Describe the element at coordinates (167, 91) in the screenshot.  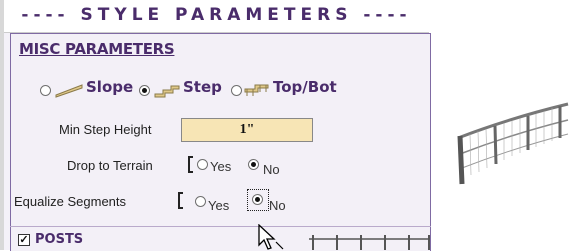
I see `step-railing-icon` at that location.